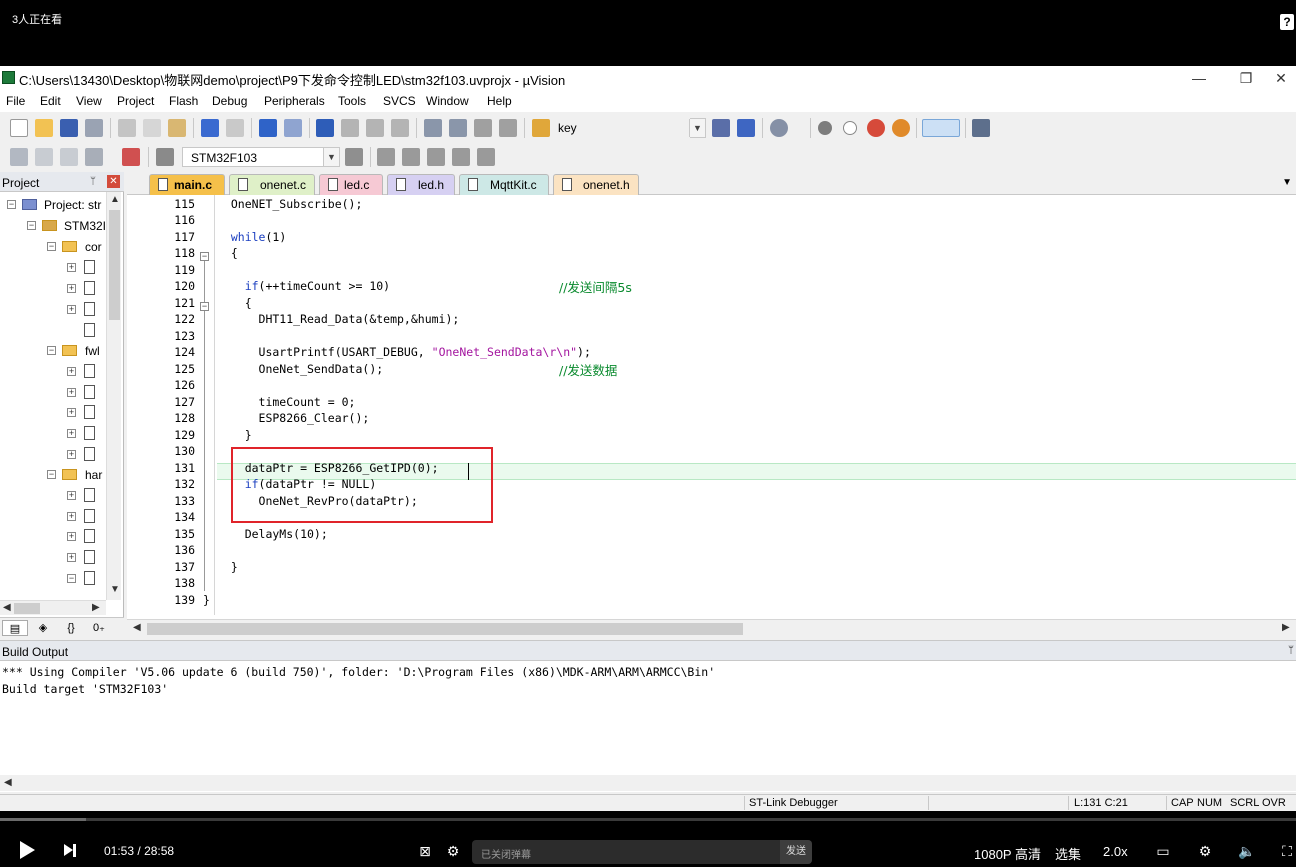 This screenshot has height=867, width=1296. What do you see at coordinates (486, 157) in the screenshot?
I see `pack-installer-icon` at bounding box center [486, 157].